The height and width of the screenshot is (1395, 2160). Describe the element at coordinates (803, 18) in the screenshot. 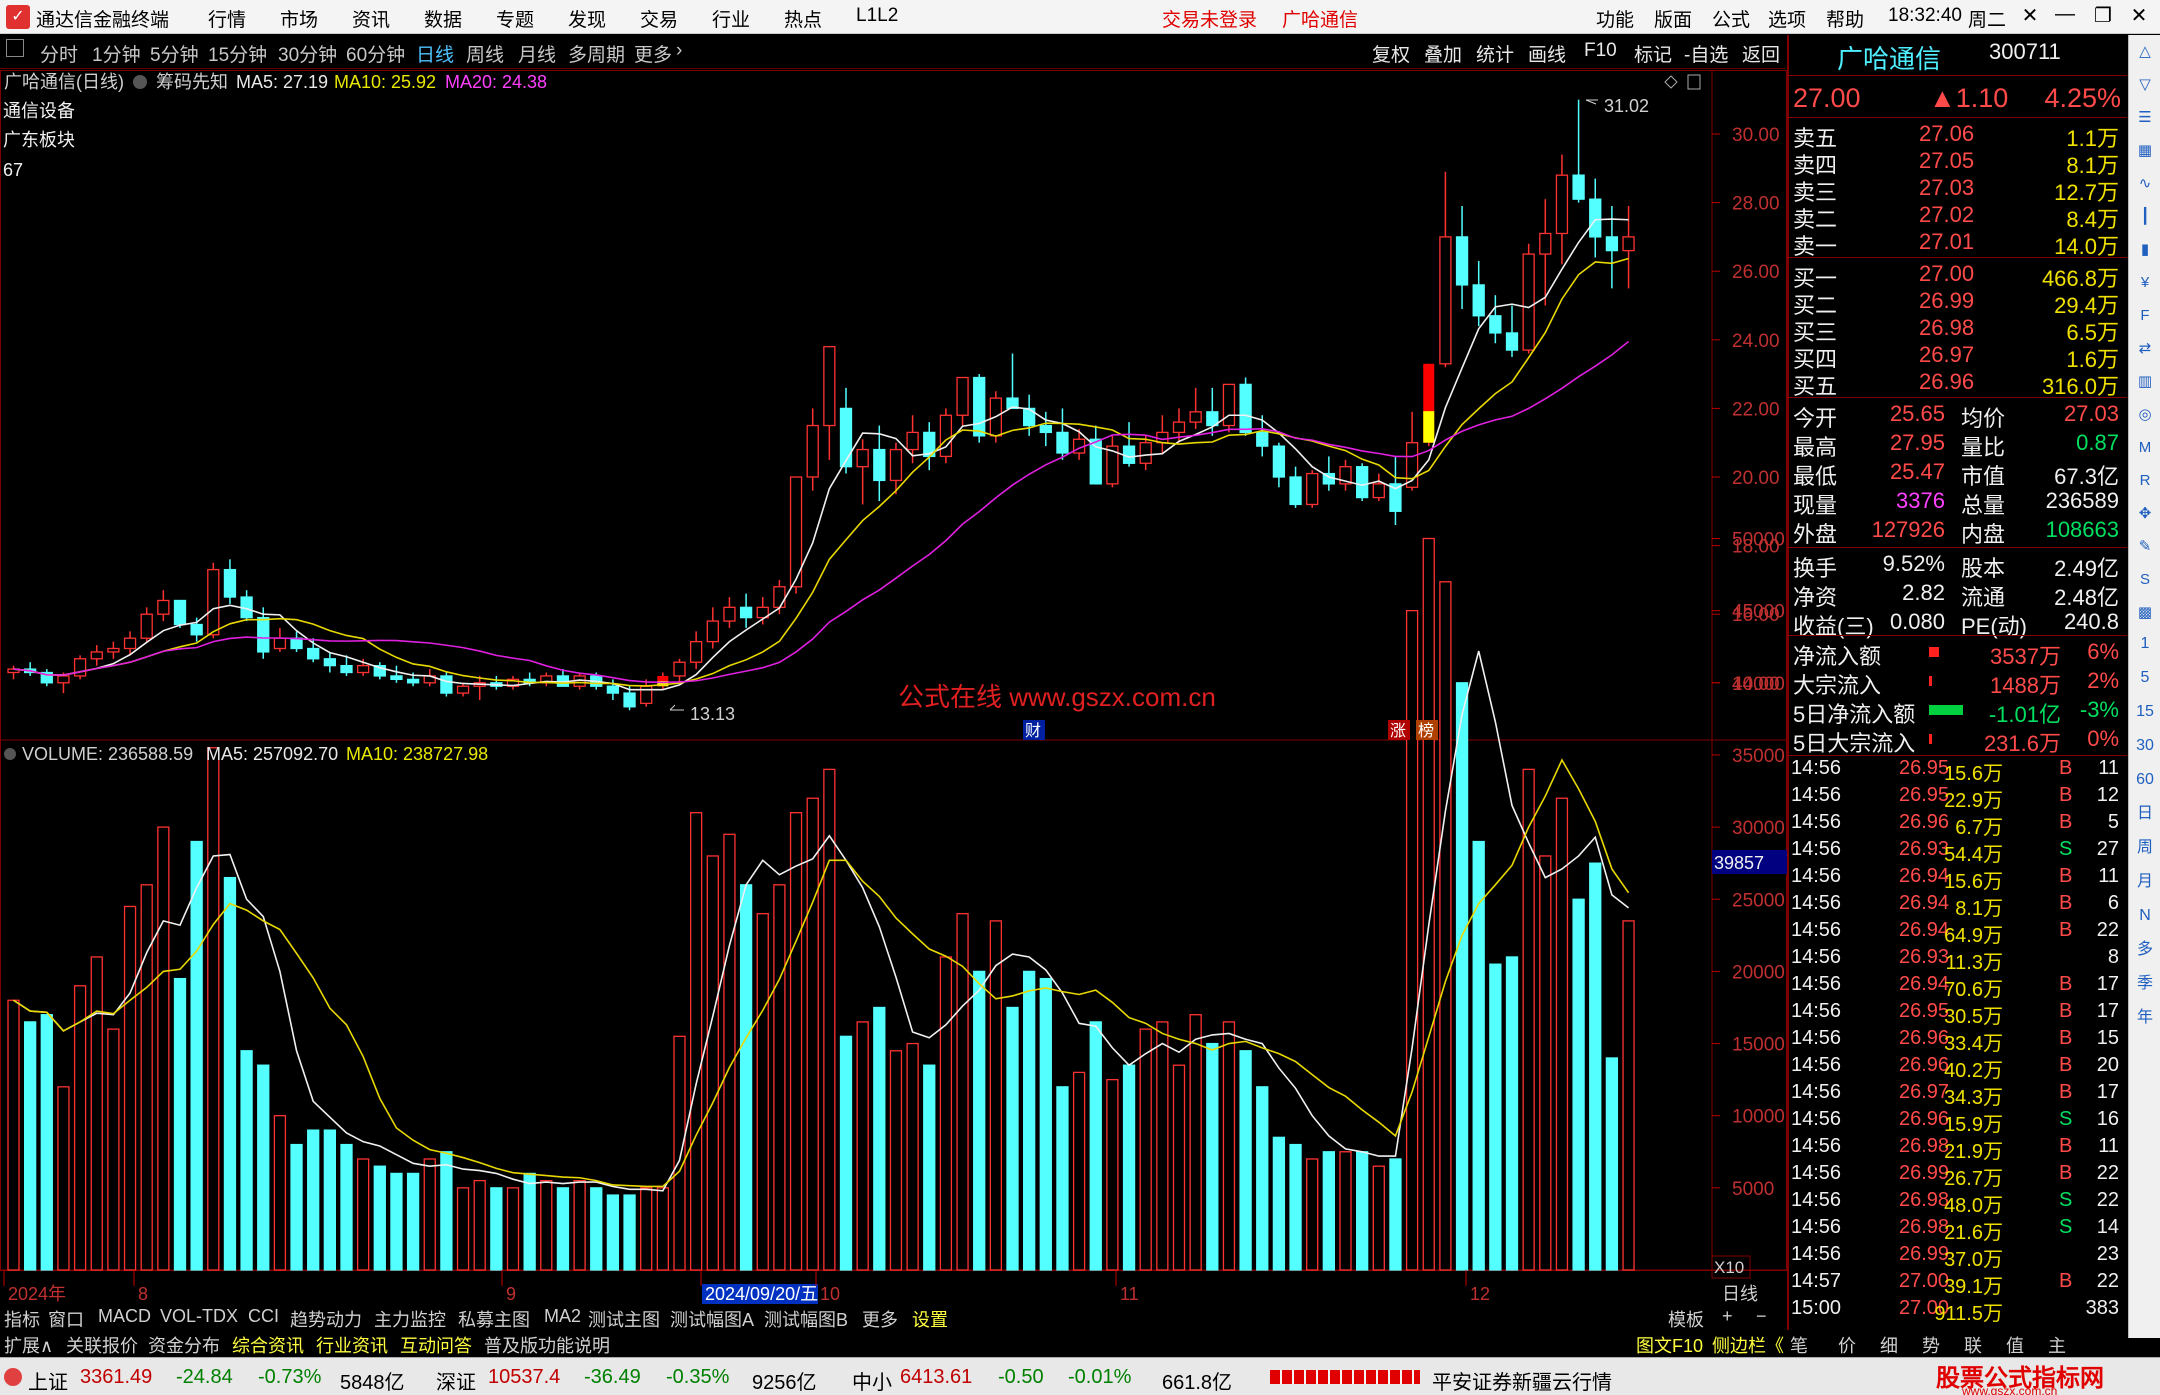

I see `menu-redian: 热点` at that location.